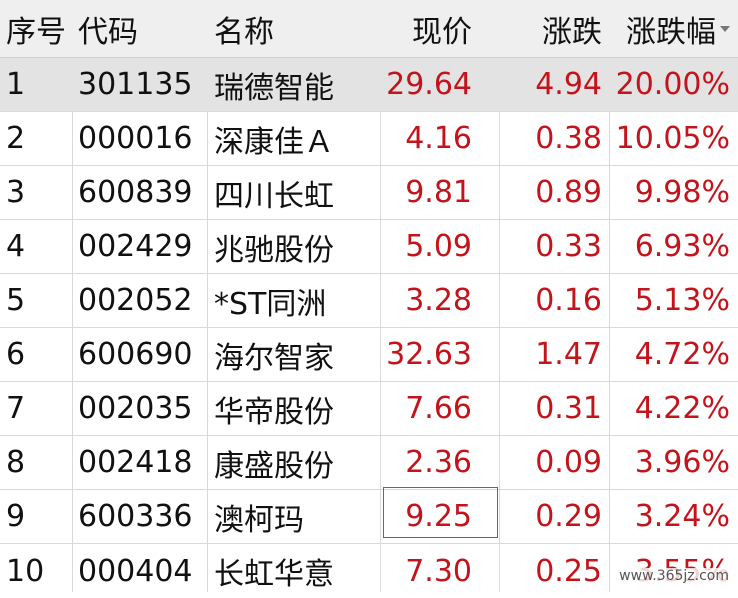 The height and width of the screenshot is (598, 738). I want to click on row-pct: 4.72%, so click(682, 354).